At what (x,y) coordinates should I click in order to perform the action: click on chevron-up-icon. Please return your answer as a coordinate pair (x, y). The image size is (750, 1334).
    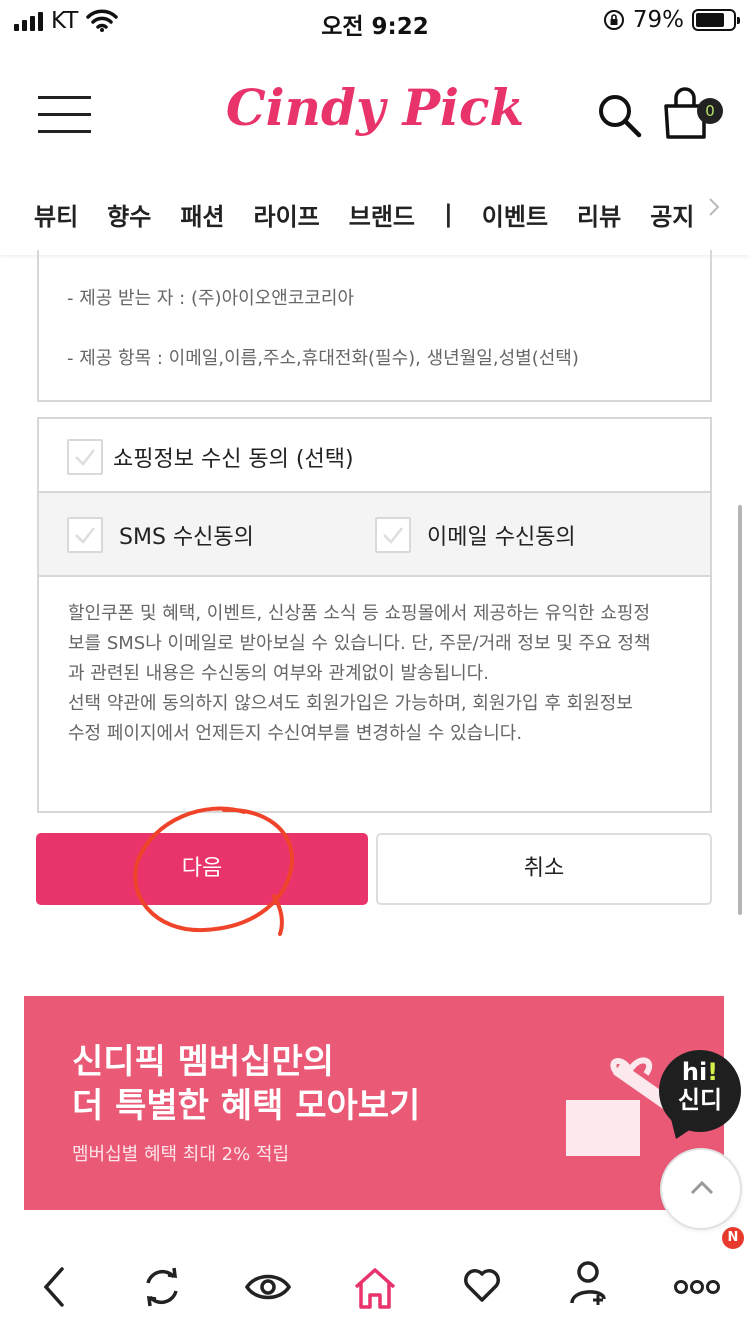
    Looking at the image, I should click on (702, 1187).